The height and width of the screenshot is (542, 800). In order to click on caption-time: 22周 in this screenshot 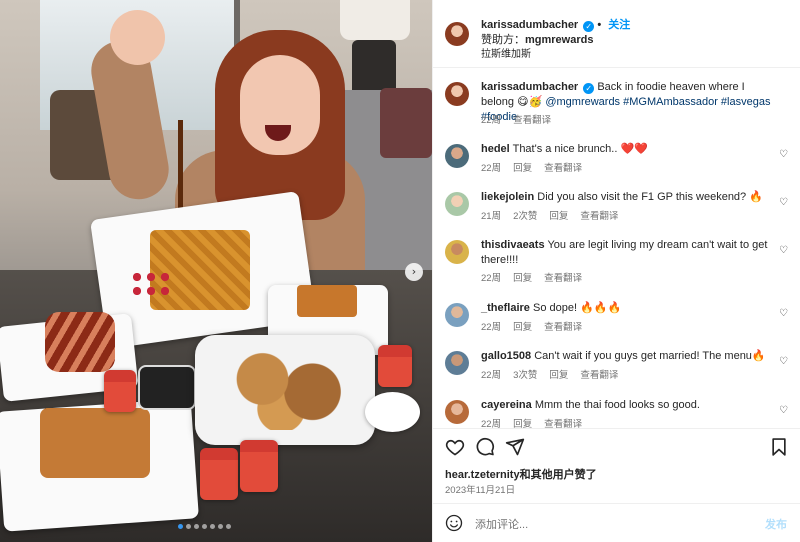, I will do `click(491, 120)`.